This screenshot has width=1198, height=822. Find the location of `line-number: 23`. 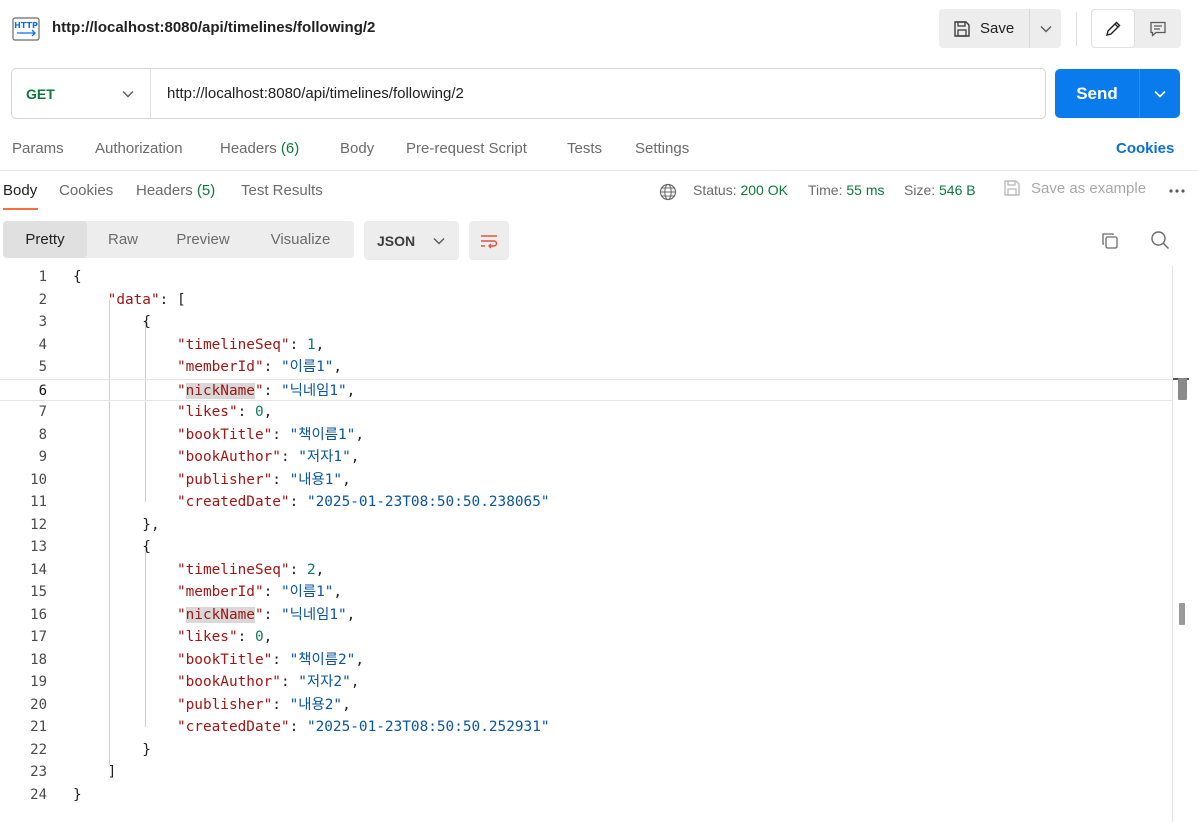

line-number: 23 is located at coordinates (38, 772).